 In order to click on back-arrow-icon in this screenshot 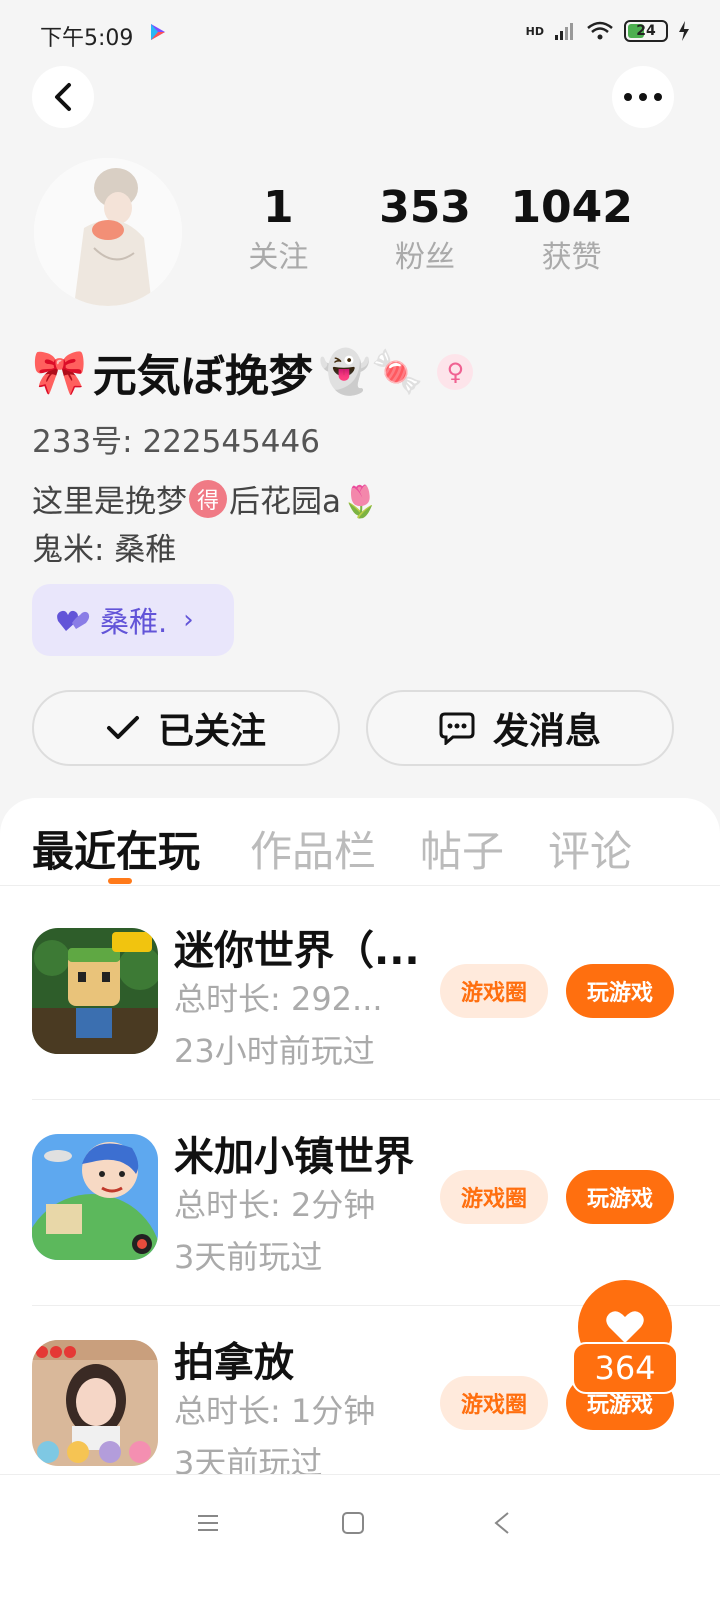, I will do `click(63, 97)`.